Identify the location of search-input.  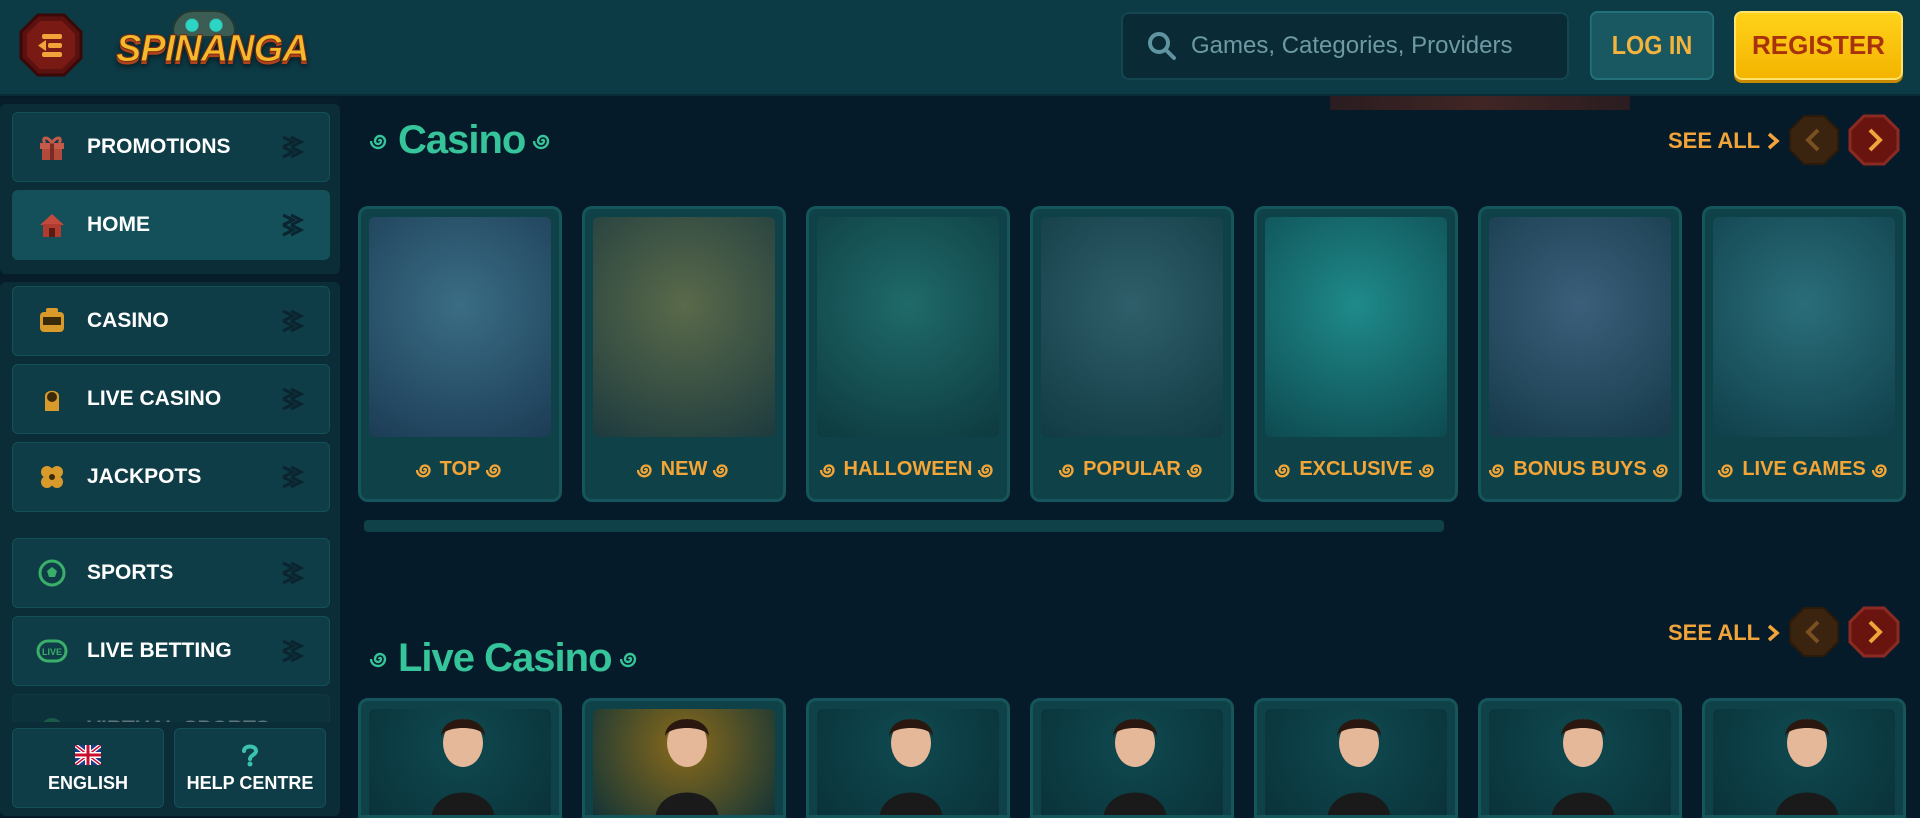
(1371, 46).